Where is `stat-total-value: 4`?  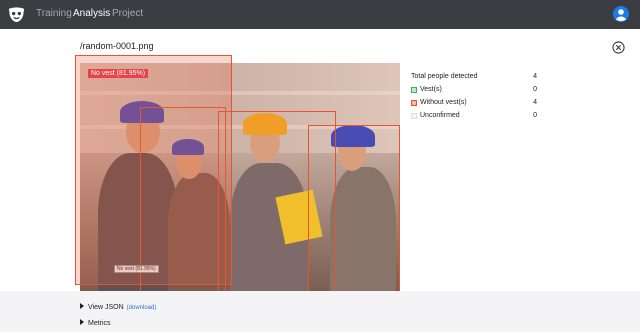 stat-total-value: 4 is located at coordinates (535, 76).